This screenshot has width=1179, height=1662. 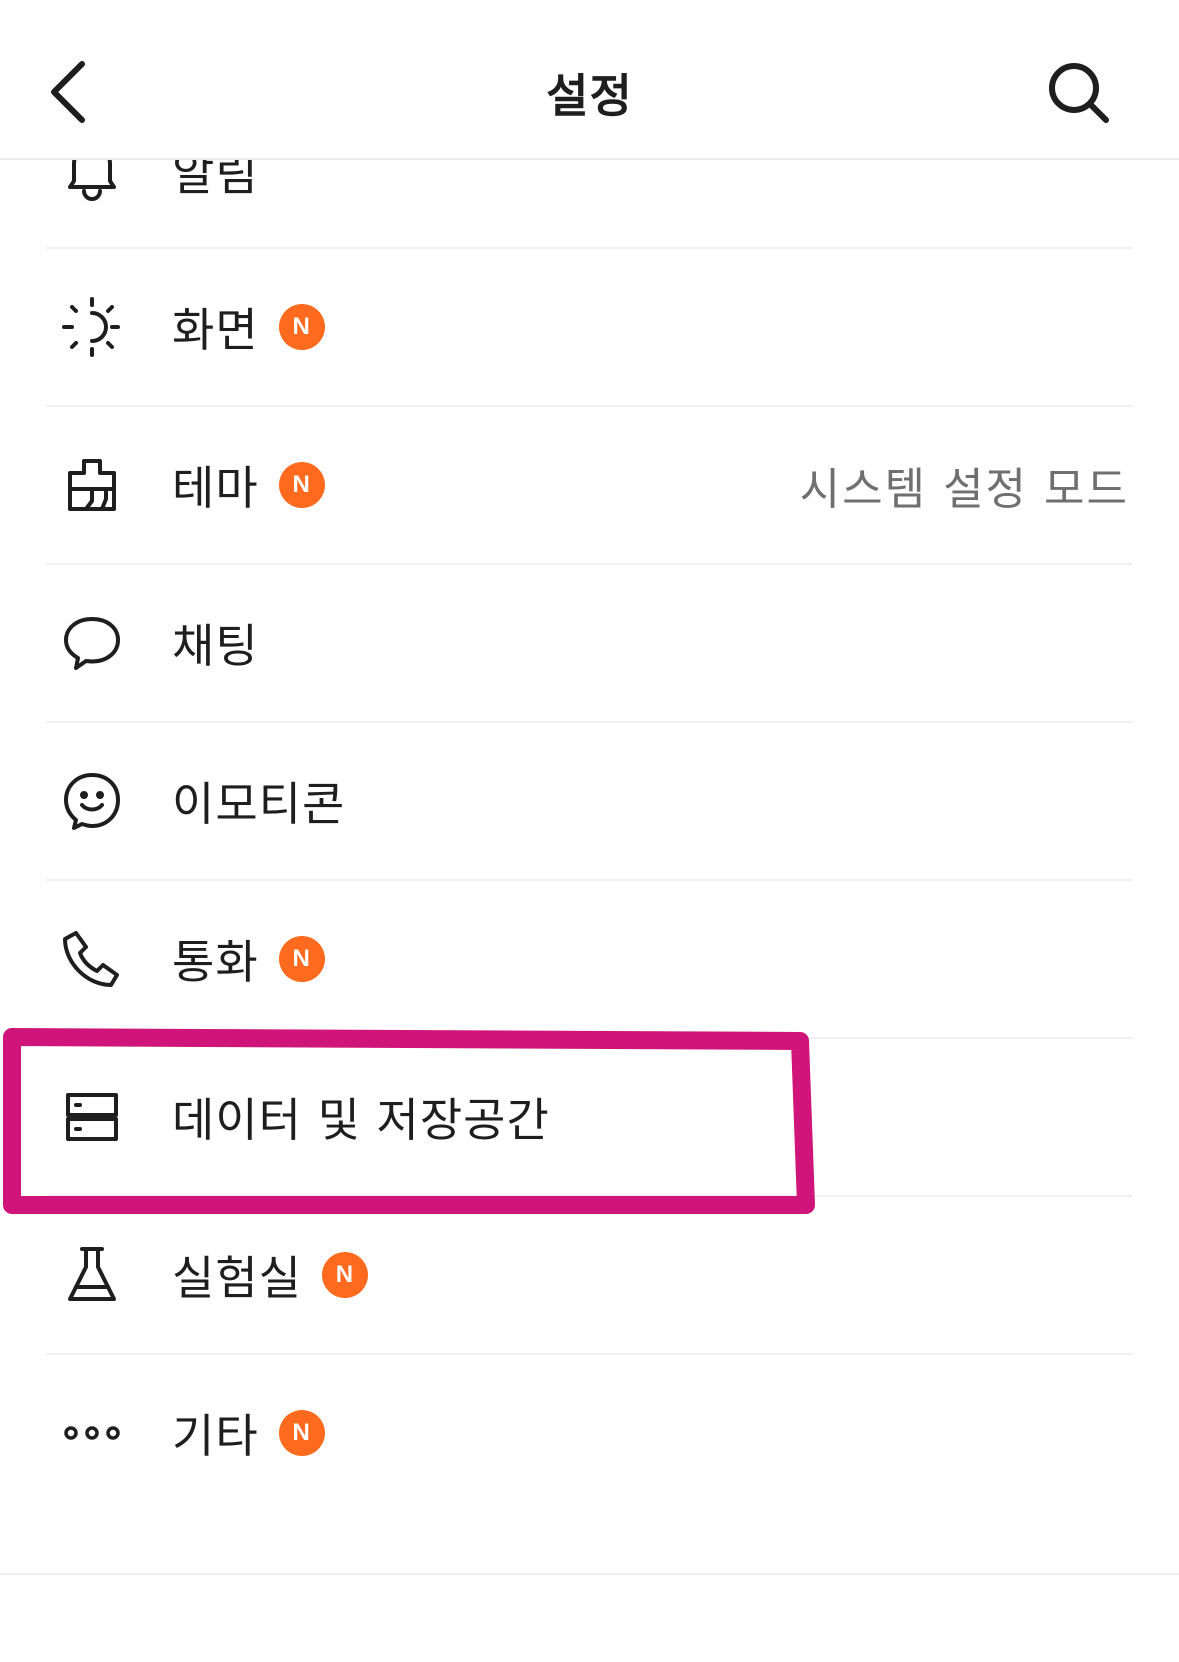 I want to click on settings-item-theme: 테마 N 시스템 설정 모드, so click(x=589, y=485).